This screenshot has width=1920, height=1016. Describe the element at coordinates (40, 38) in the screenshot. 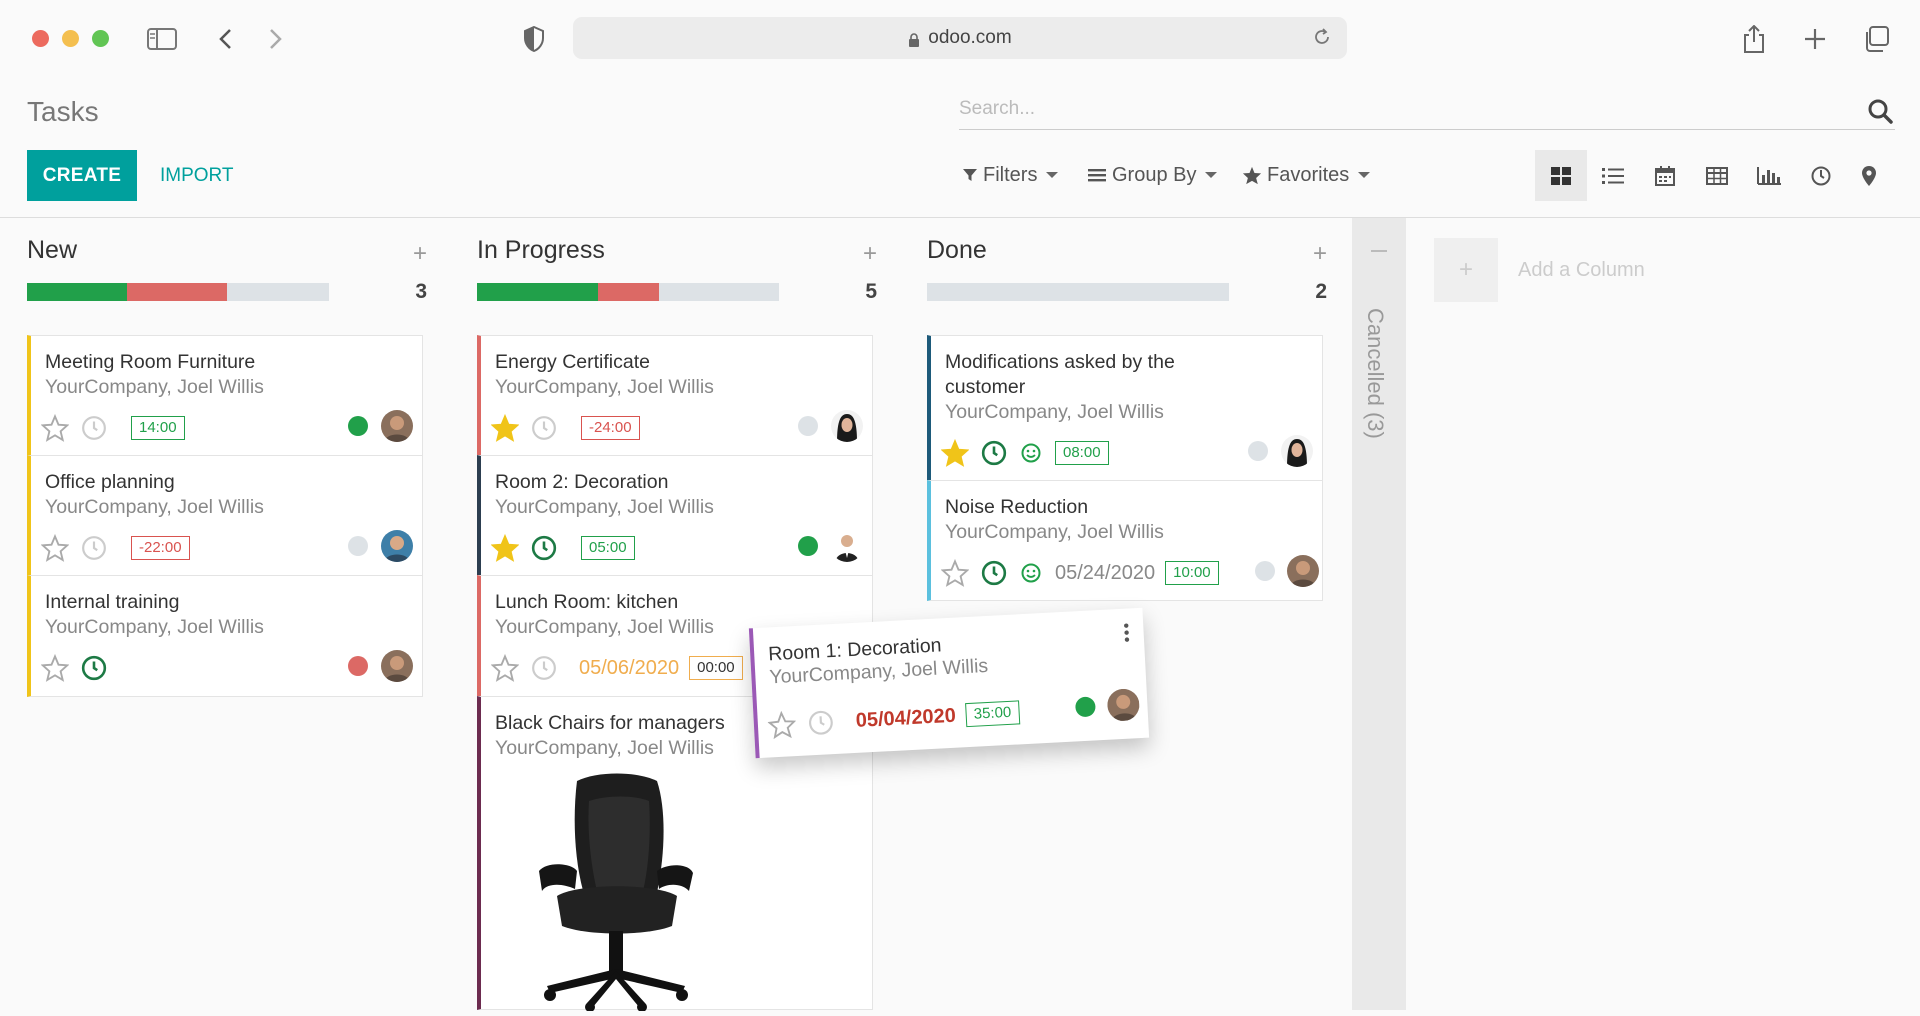

I see `close-window-button` at that location.